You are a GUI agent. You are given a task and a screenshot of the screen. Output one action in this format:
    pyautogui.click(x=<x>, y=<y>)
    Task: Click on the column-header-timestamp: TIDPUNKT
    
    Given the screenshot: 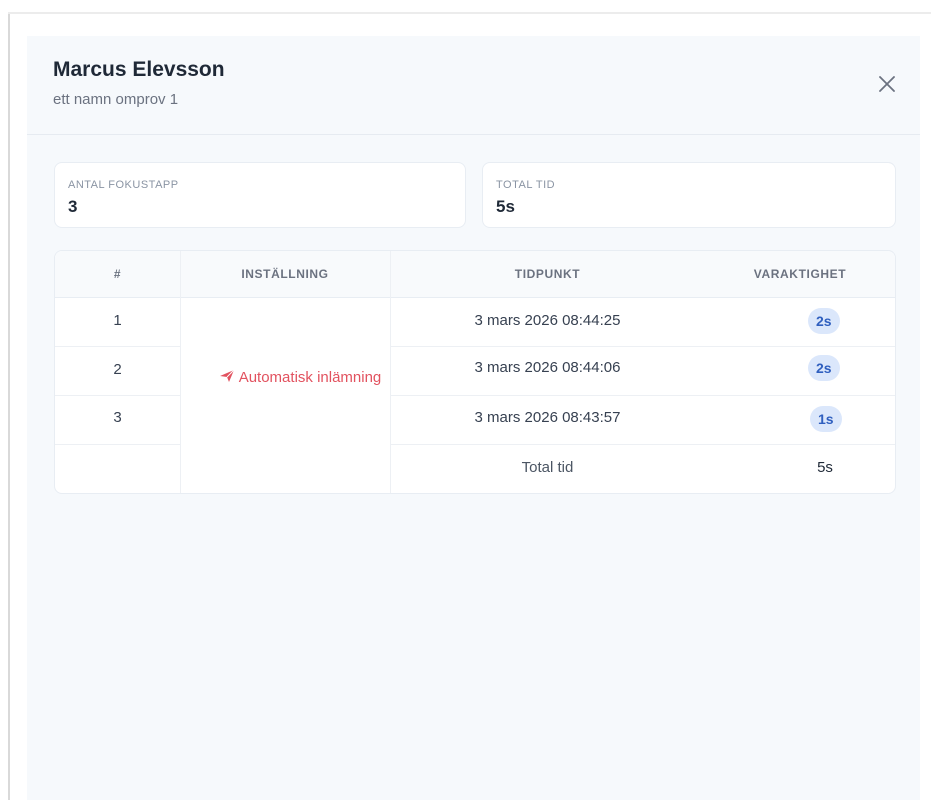 What is the action you would take?
    pyautogui.click(x=547, y=274)
    